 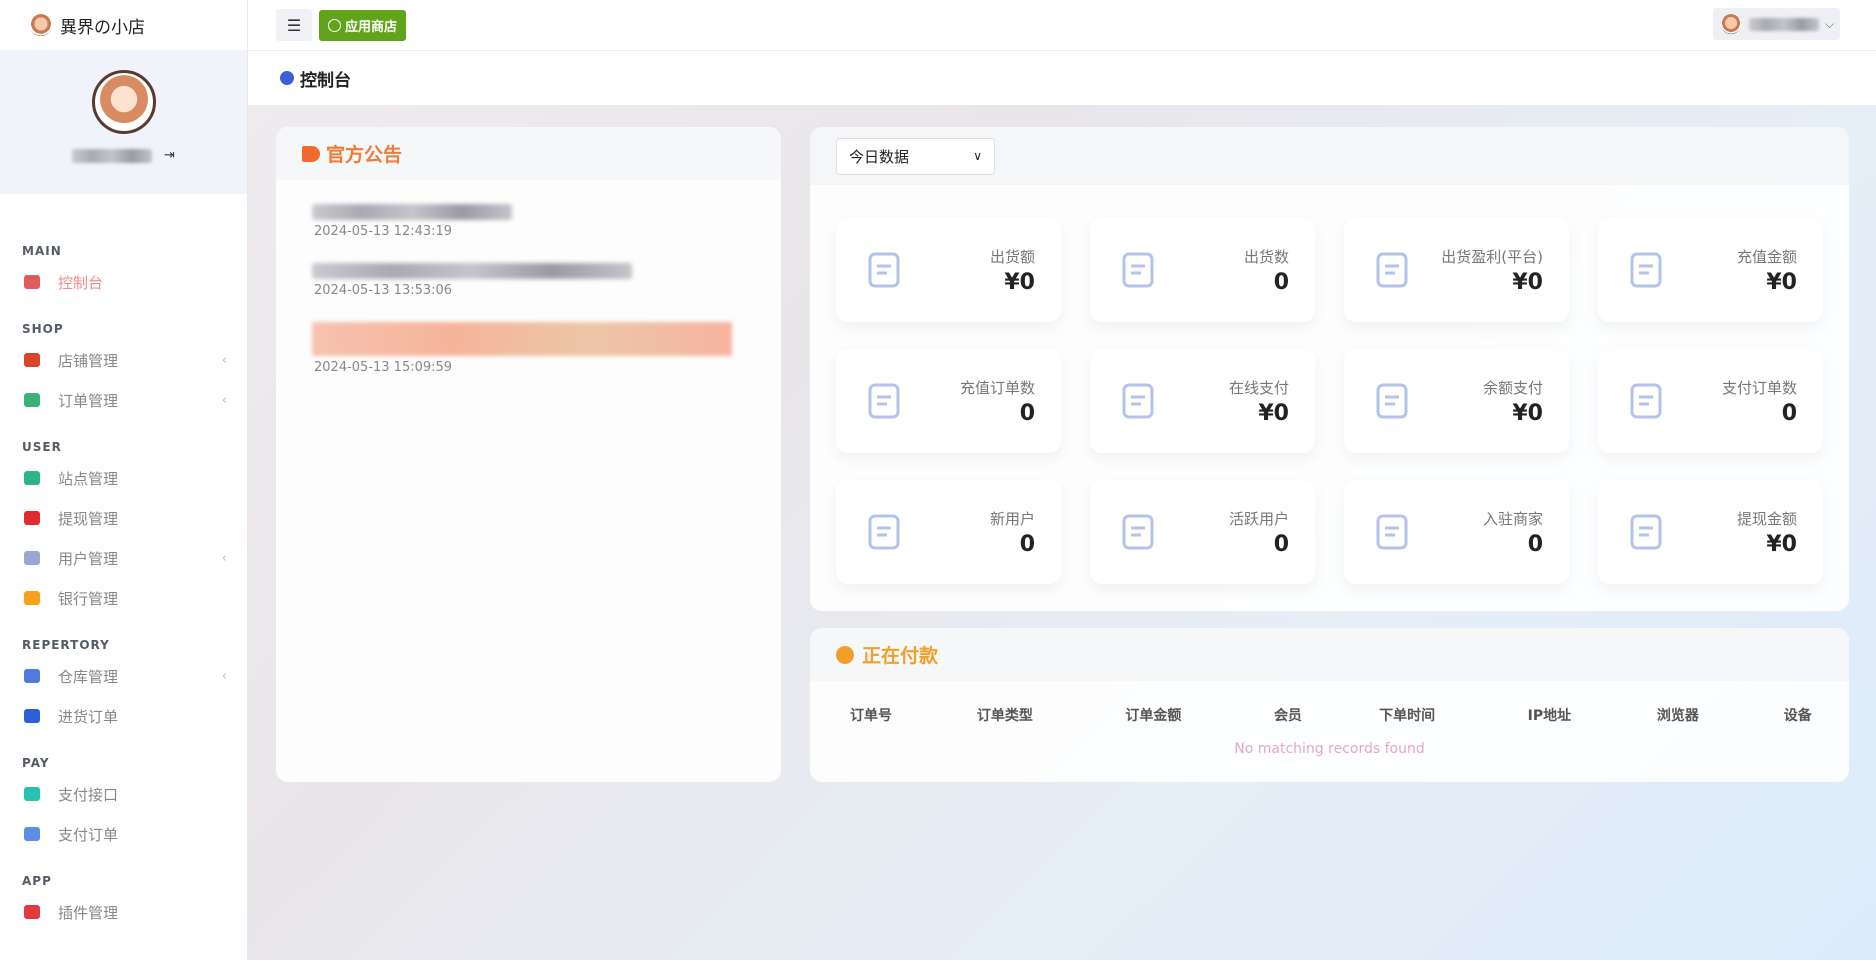 I want to click on username-redacted, so click(x=112, y=155).